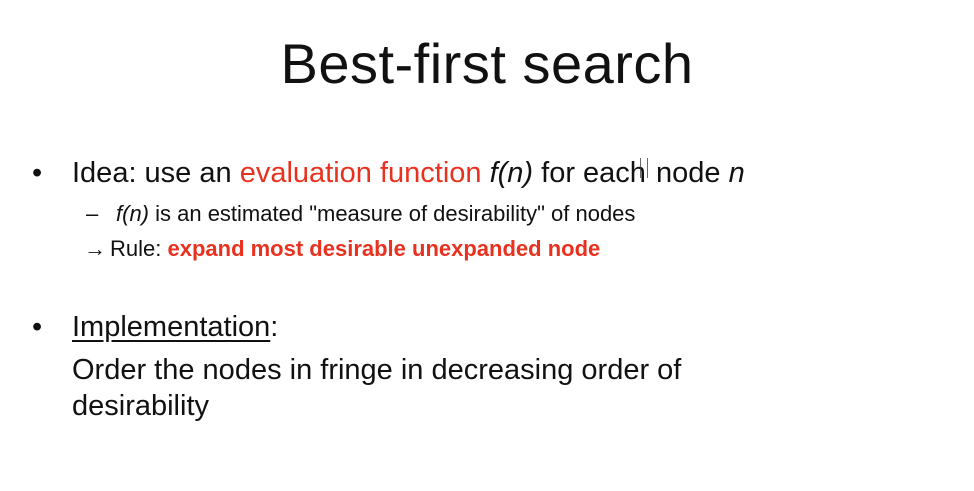  What do you see at coordinates (589, 173) in the screenshot?
I see `idea-mid: for each` at bounding box center [589, 173].